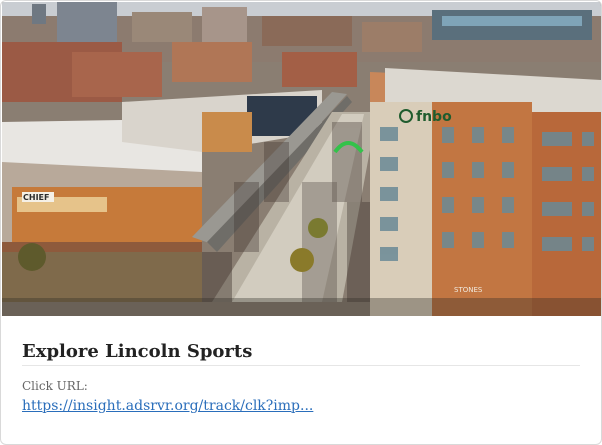 This screenshot has height=445, width=602. What do you see at coordinates (468, 290) in the screenshot?
I see `stones-sign: STONES` at bounding box center [468, 290].